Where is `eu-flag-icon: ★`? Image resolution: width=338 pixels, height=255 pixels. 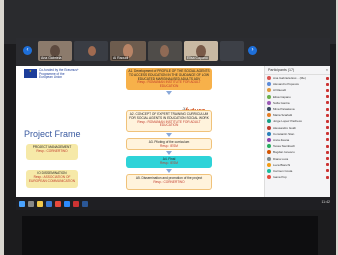
eu-flag-icon: ★ is located at coordinates (30, 73).